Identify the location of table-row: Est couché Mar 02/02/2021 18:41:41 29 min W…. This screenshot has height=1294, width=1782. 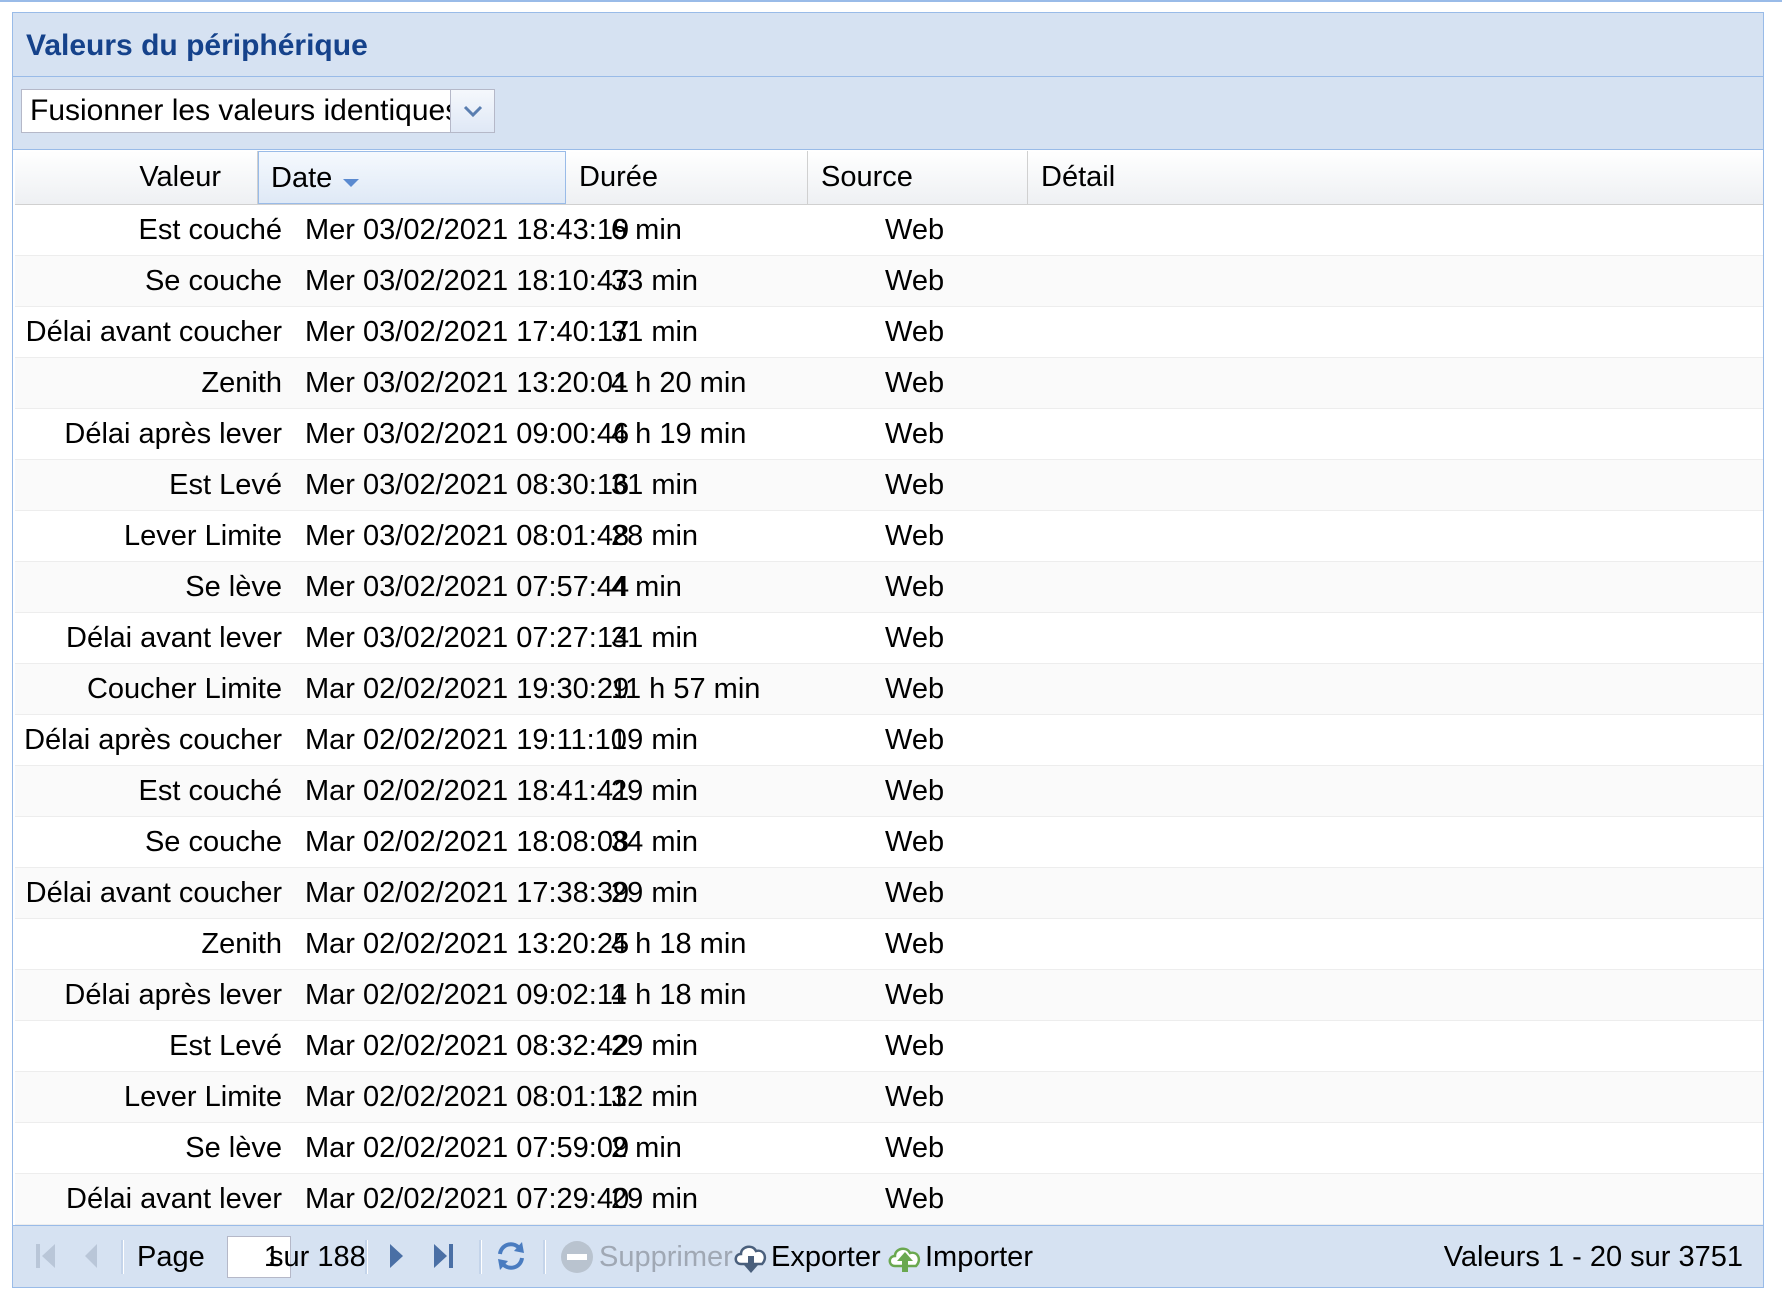
(889, 791).